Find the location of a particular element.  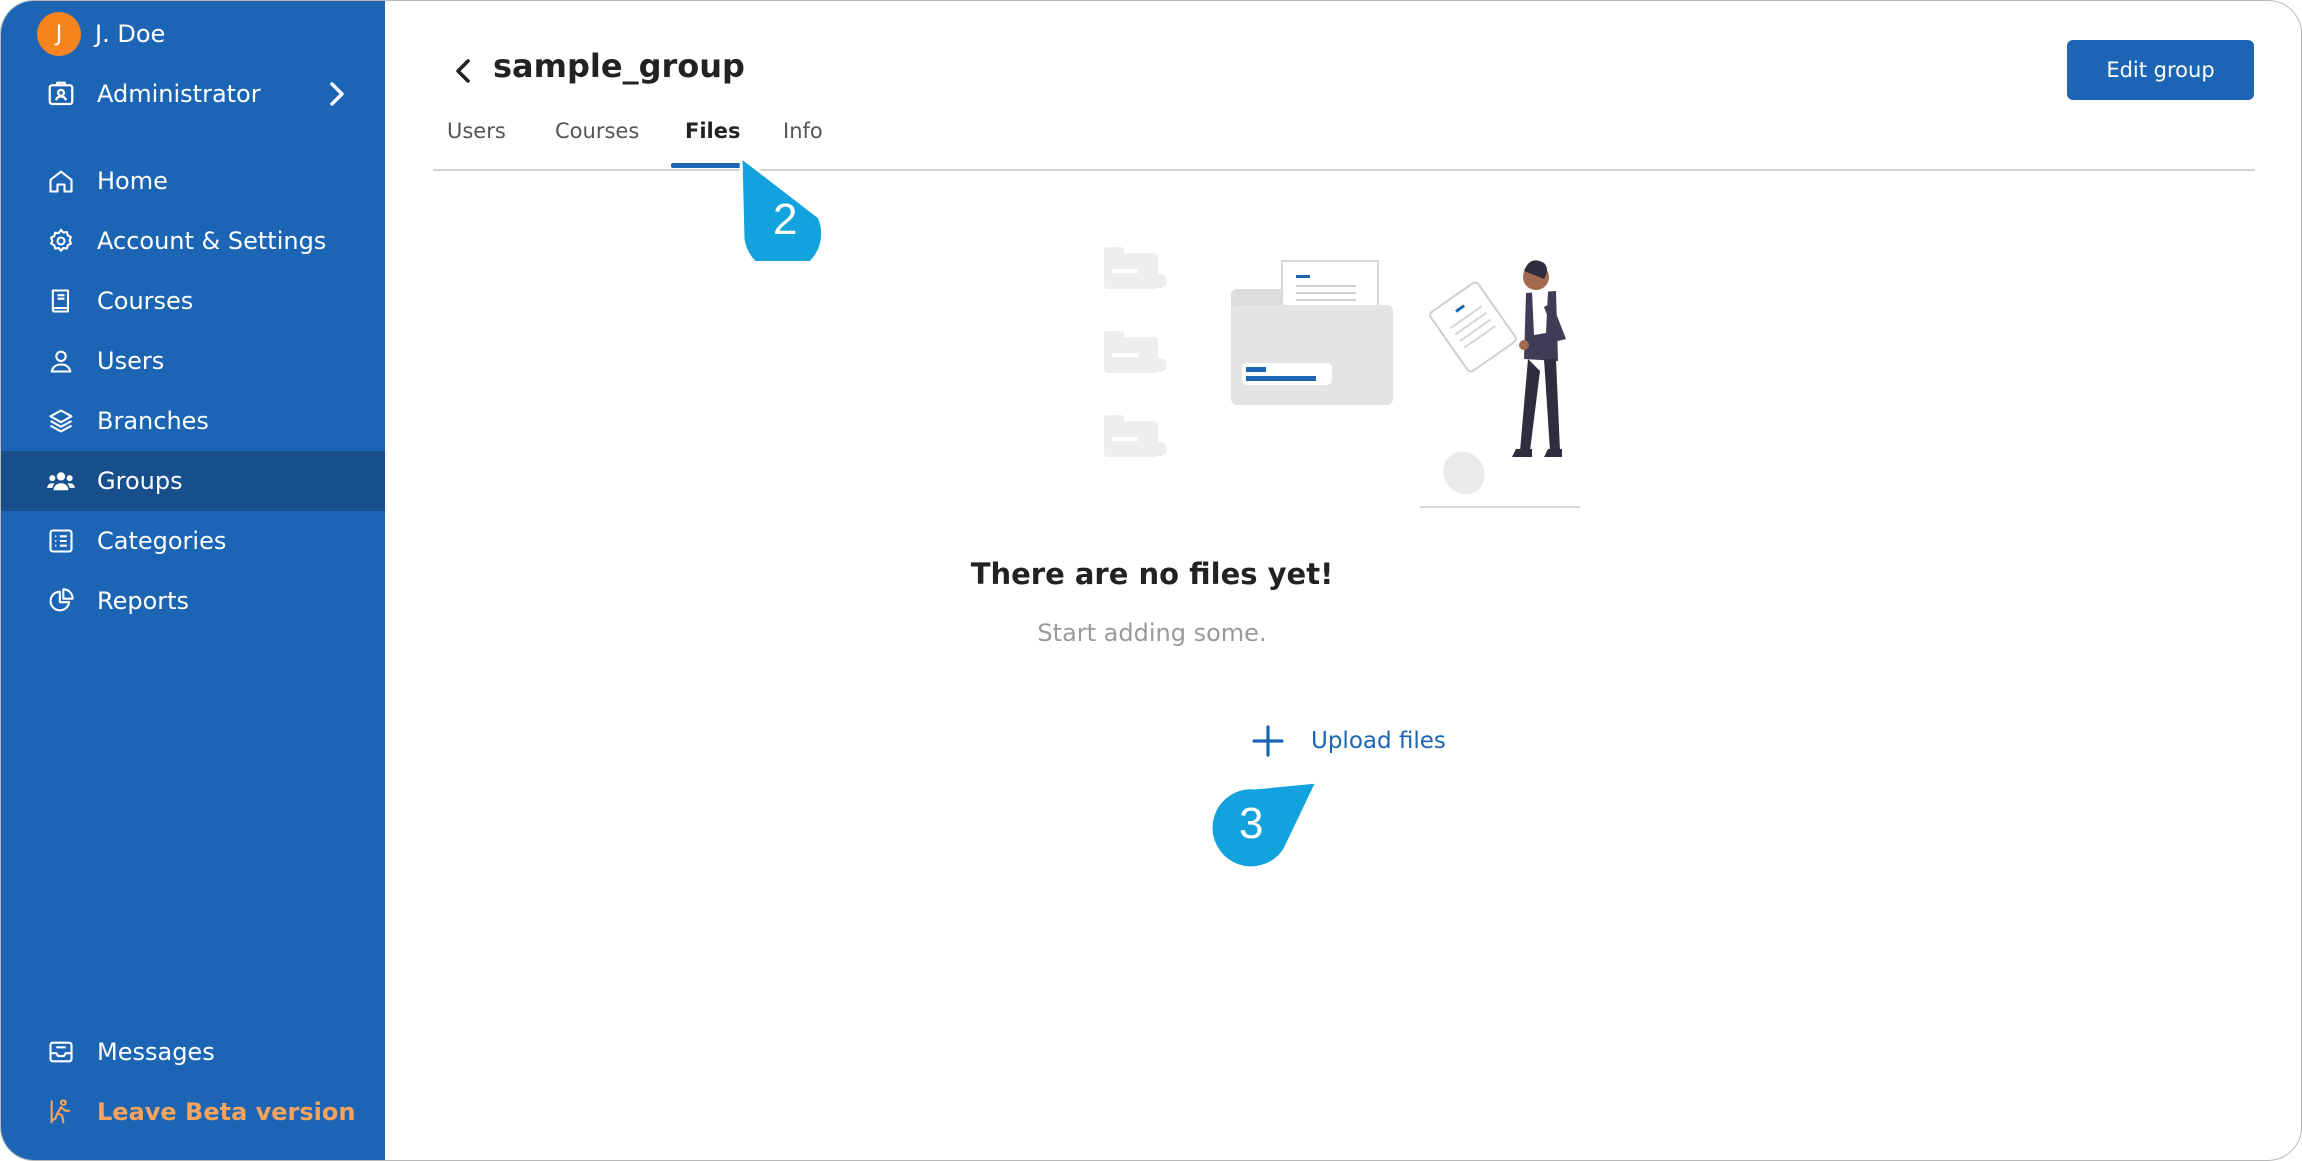

home-icon is located at coordinates (61, 181).